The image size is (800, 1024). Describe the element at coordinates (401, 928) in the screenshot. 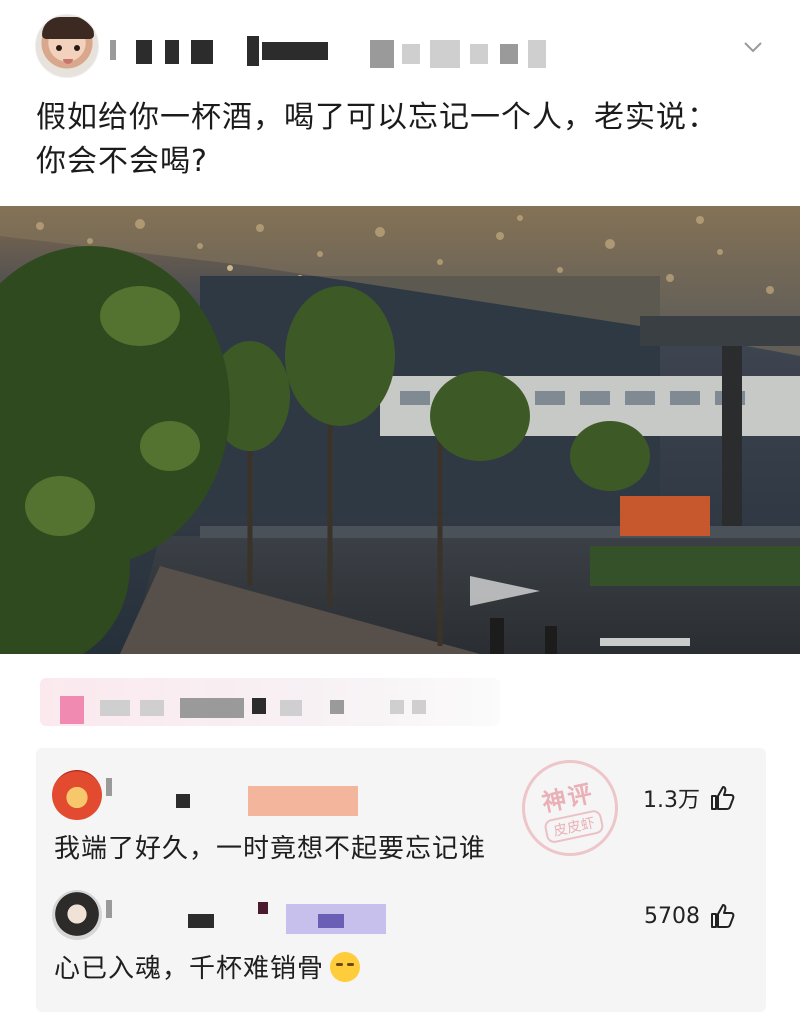

I see `comment-item: 5708 心已入魂，千杯难销骨` at that location.